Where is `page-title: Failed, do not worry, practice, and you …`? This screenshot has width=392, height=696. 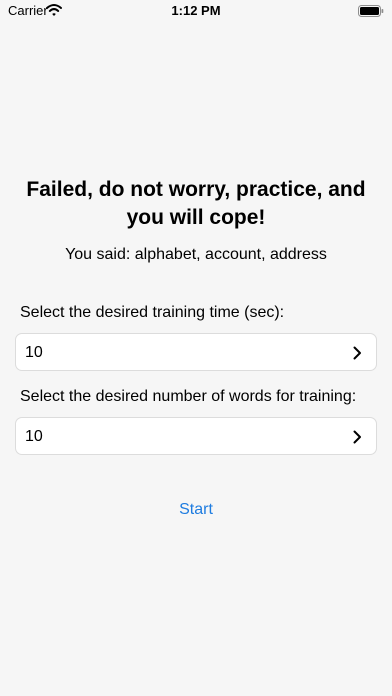 page-title: Failed, do not worry, practice, and you … is located at coordinates (196, 203).